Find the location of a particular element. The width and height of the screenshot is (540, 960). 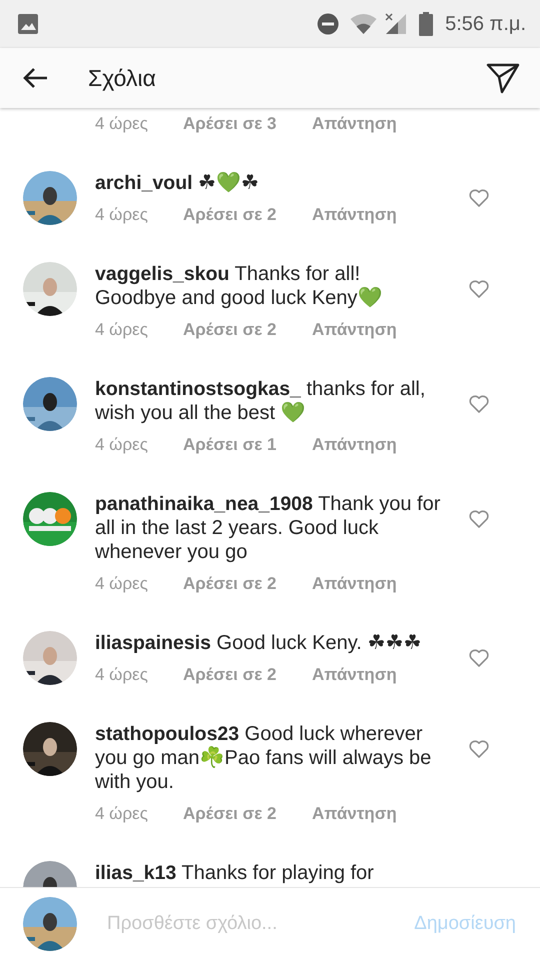

paper-plane-icon is located at coordinates (503, 78).